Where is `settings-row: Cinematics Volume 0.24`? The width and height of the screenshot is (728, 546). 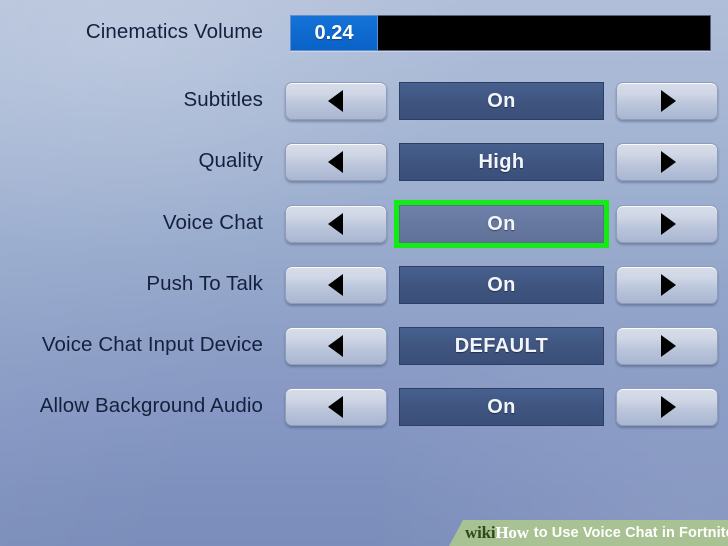
settings-row: Cinematics Volume 0.24 is located at coordinates (364, 32).